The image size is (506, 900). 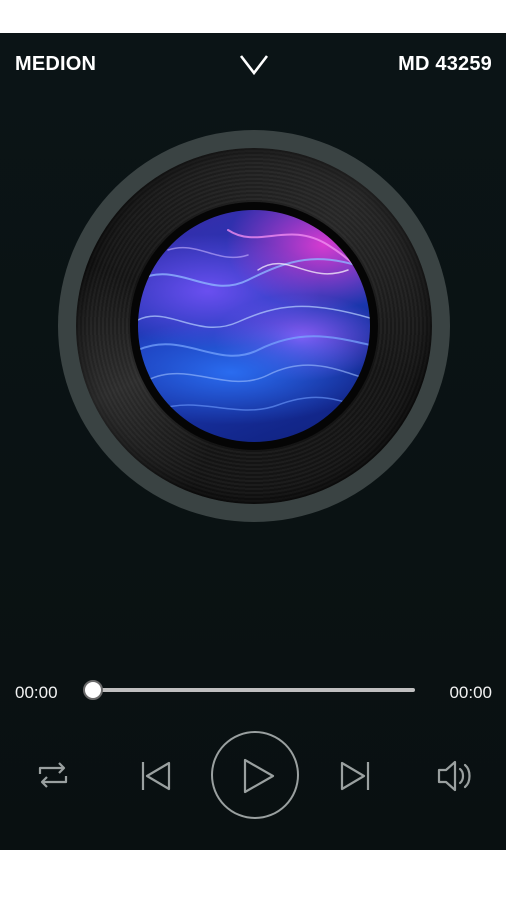 I want to click on play-button, so click(x=255, y=775).